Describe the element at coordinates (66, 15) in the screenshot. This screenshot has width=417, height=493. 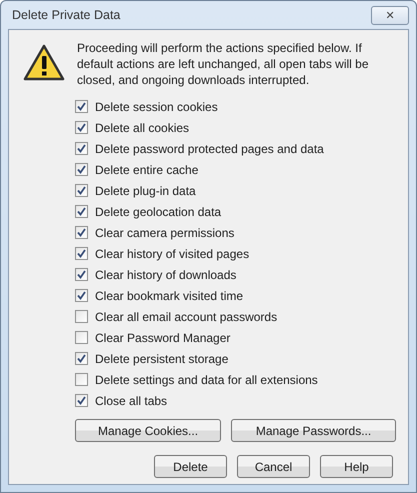
I see `window-title: Delete Private Data` at that location.